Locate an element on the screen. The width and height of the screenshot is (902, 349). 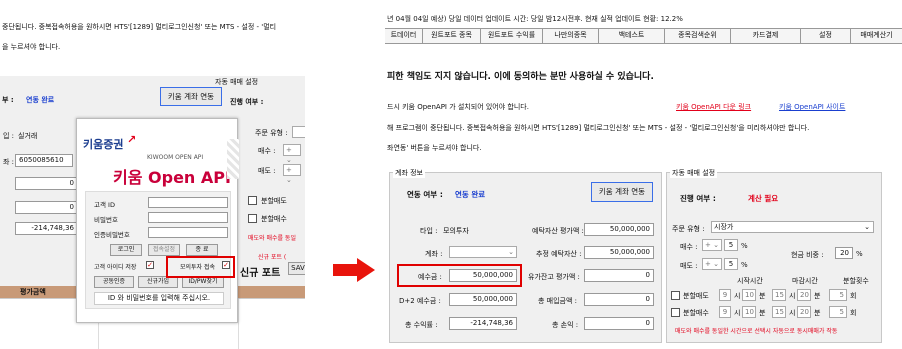
save-id-checkbox: ✓ is located at coordinates (150, 265).